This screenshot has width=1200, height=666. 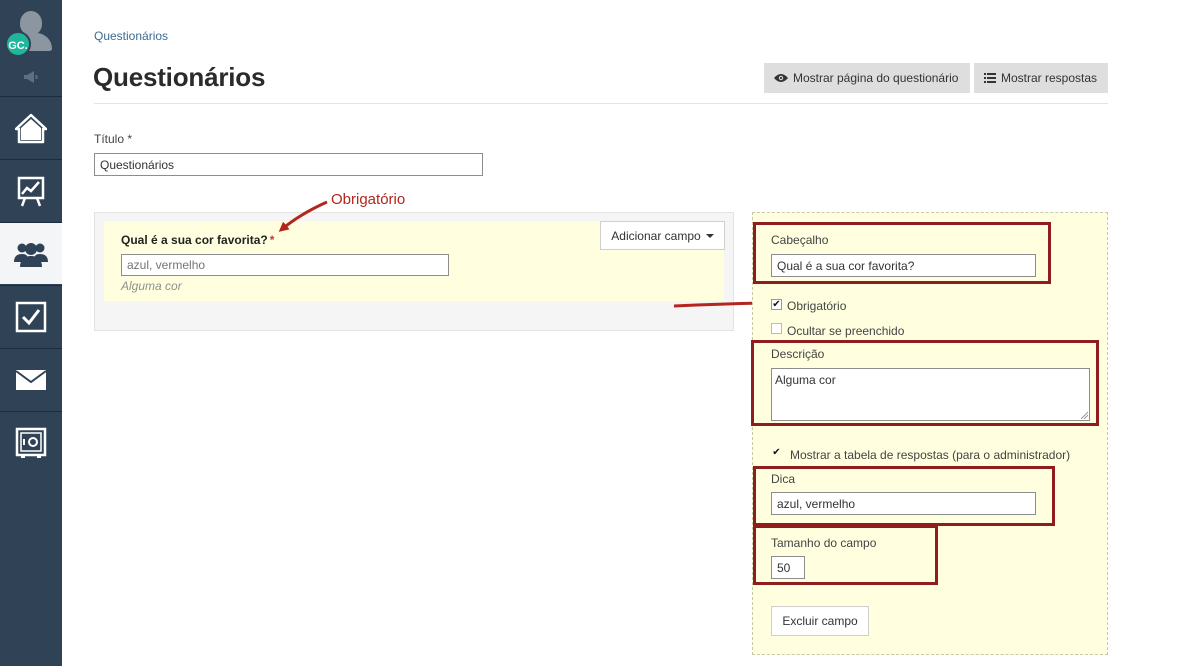 I want to click on sidebar-item-tasks, so click(x=31, y=316).